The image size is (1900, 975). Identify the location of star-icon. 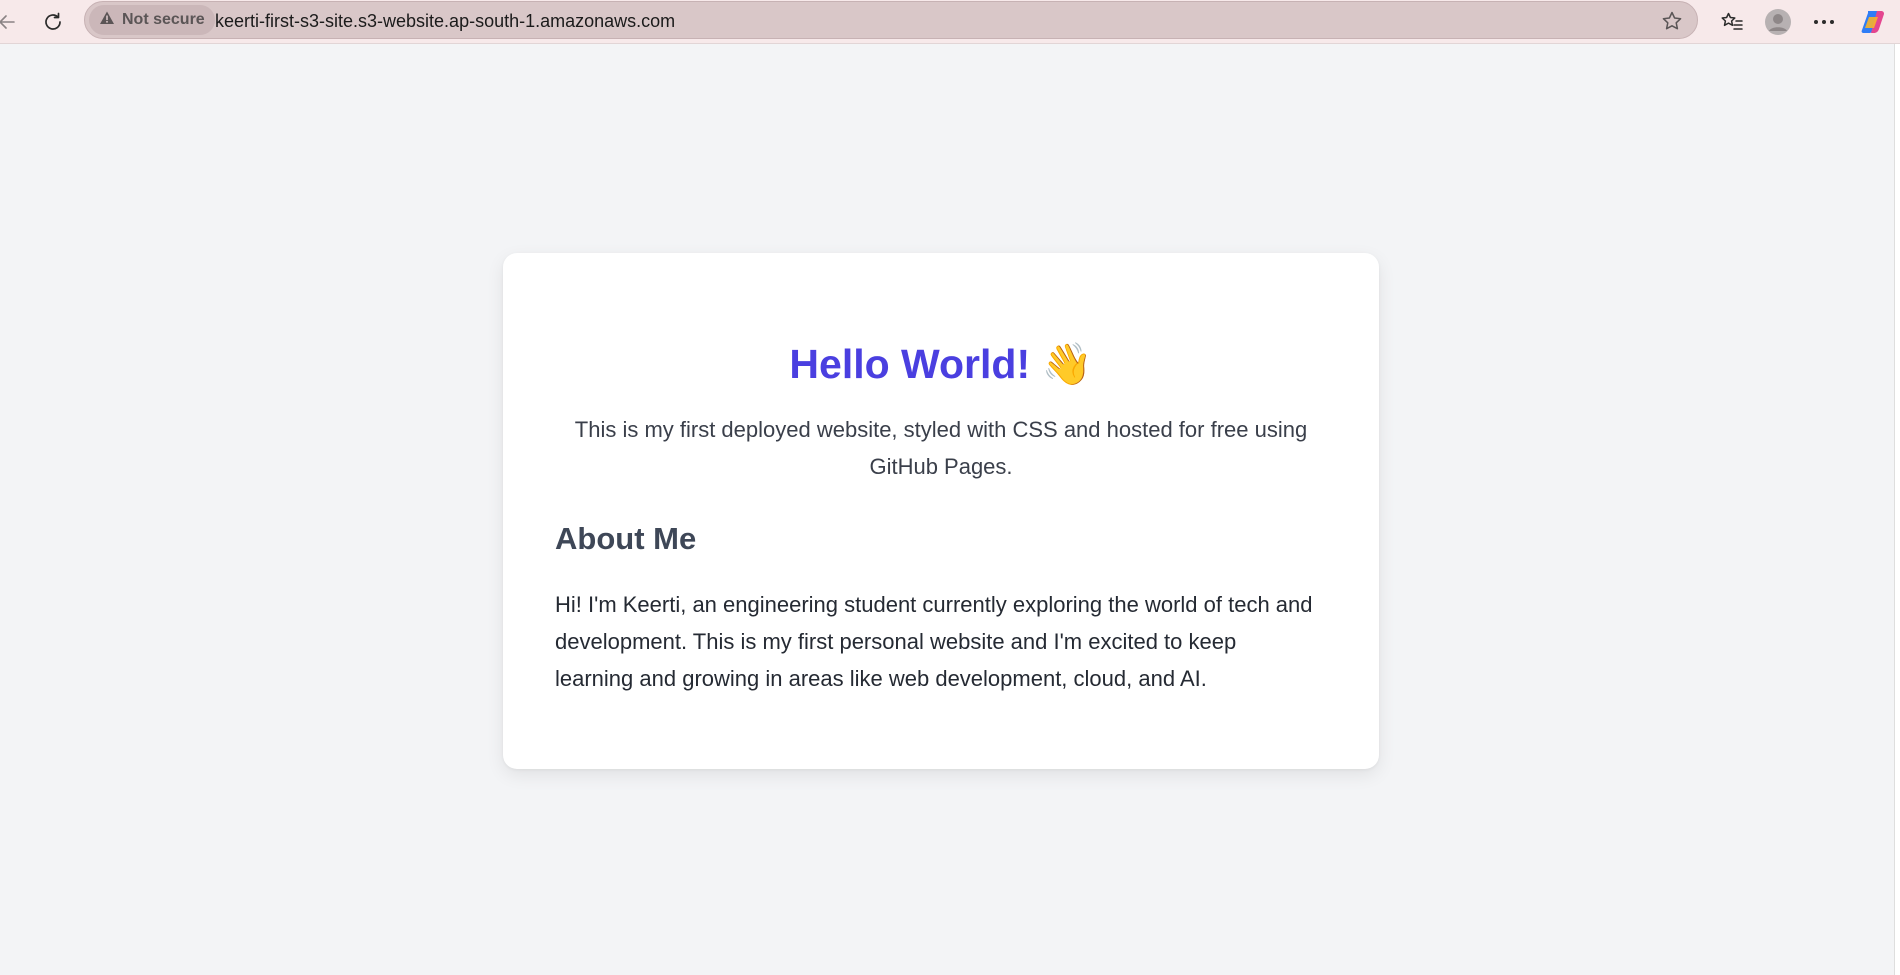
(1672, 21).